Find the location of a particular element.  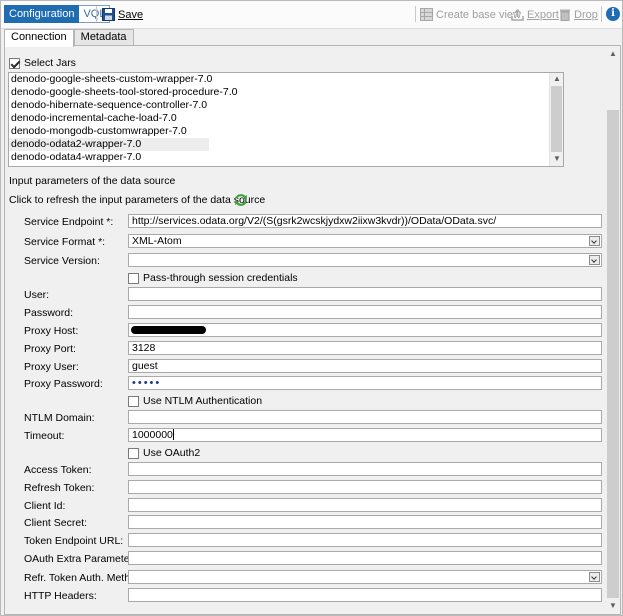

pass-through-label: Pass-through session credentials is located at coordinates (220, 278).